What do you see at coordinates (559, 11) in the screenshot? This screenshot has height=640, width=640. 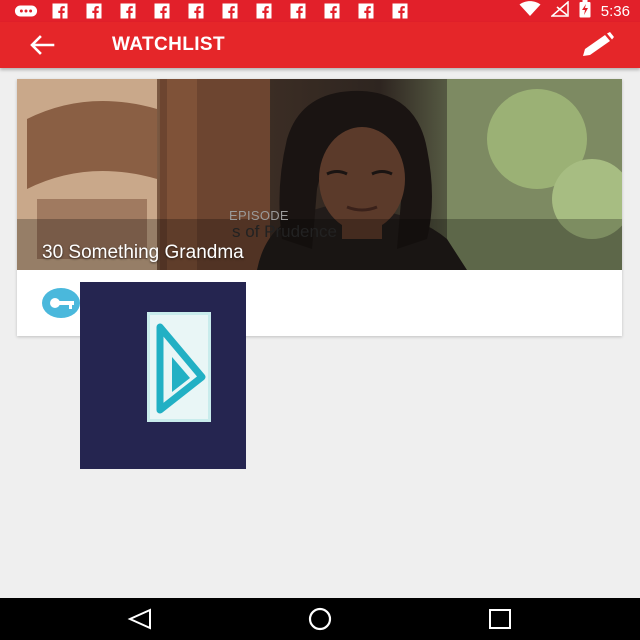 I see `cellular-no-signal-icon` at bounding box center [559, 11].